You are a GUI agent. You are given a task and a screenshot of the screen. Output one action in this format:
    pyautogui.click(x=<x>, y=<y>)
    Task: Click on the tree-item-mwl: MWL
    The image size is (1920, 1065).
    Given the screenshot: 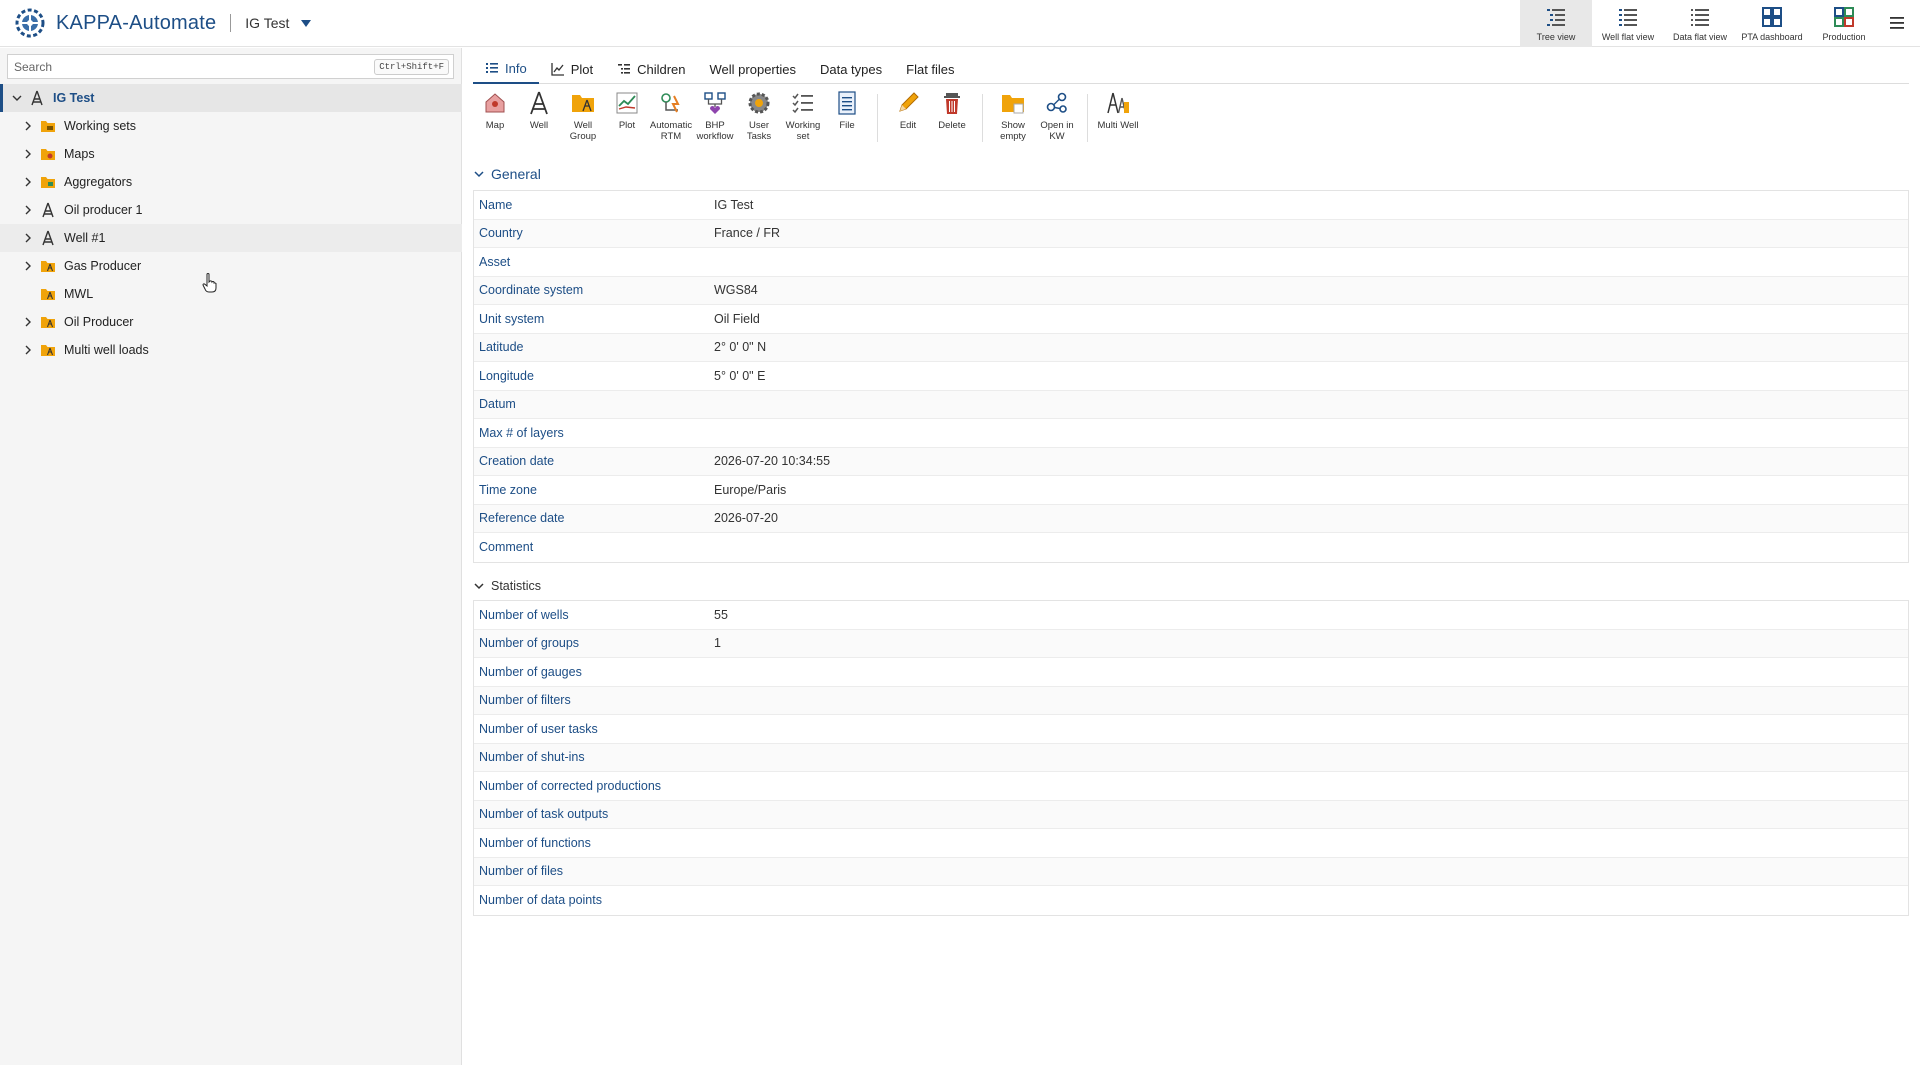 What is the action you would take?
    pyautogui.click(x=231, y=294)
    